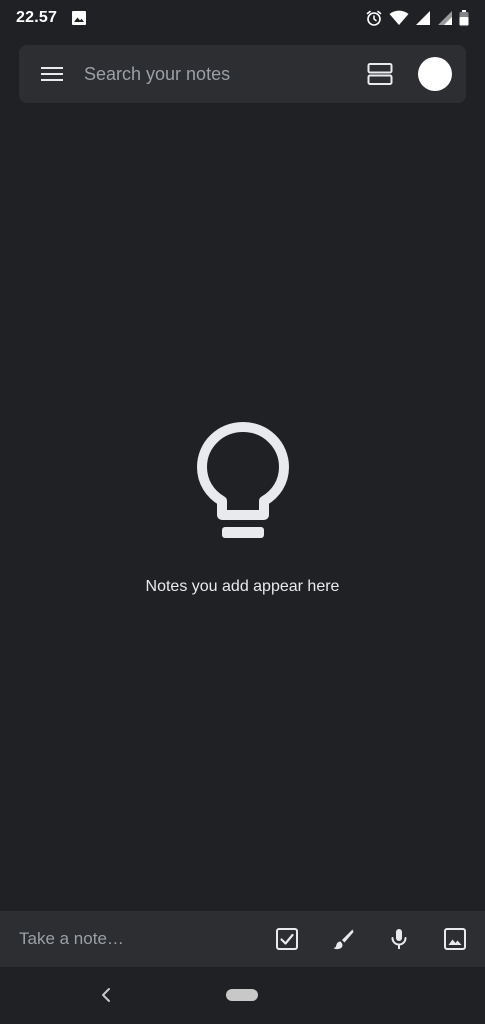 The height and width of the screenshot is (1024, 485). I want to click on menu-icon, so click(52, 74).